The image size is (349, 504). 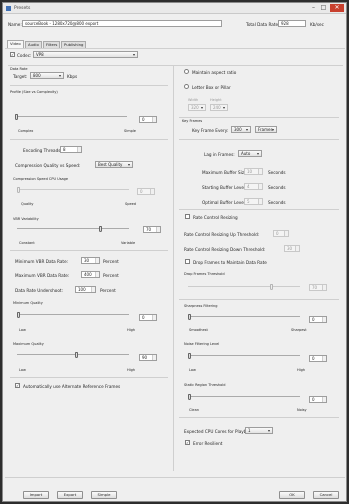 I want to click on start-buffer-spinbox: 4, so click(x=253, y=186).